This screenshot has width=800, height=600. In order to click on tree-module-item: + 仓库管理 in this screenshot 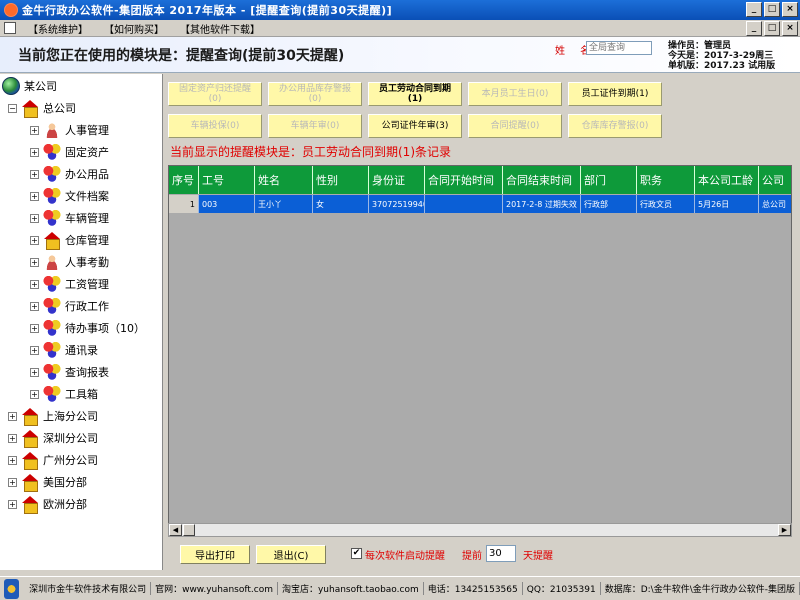, I will do `click(69, 240)`.